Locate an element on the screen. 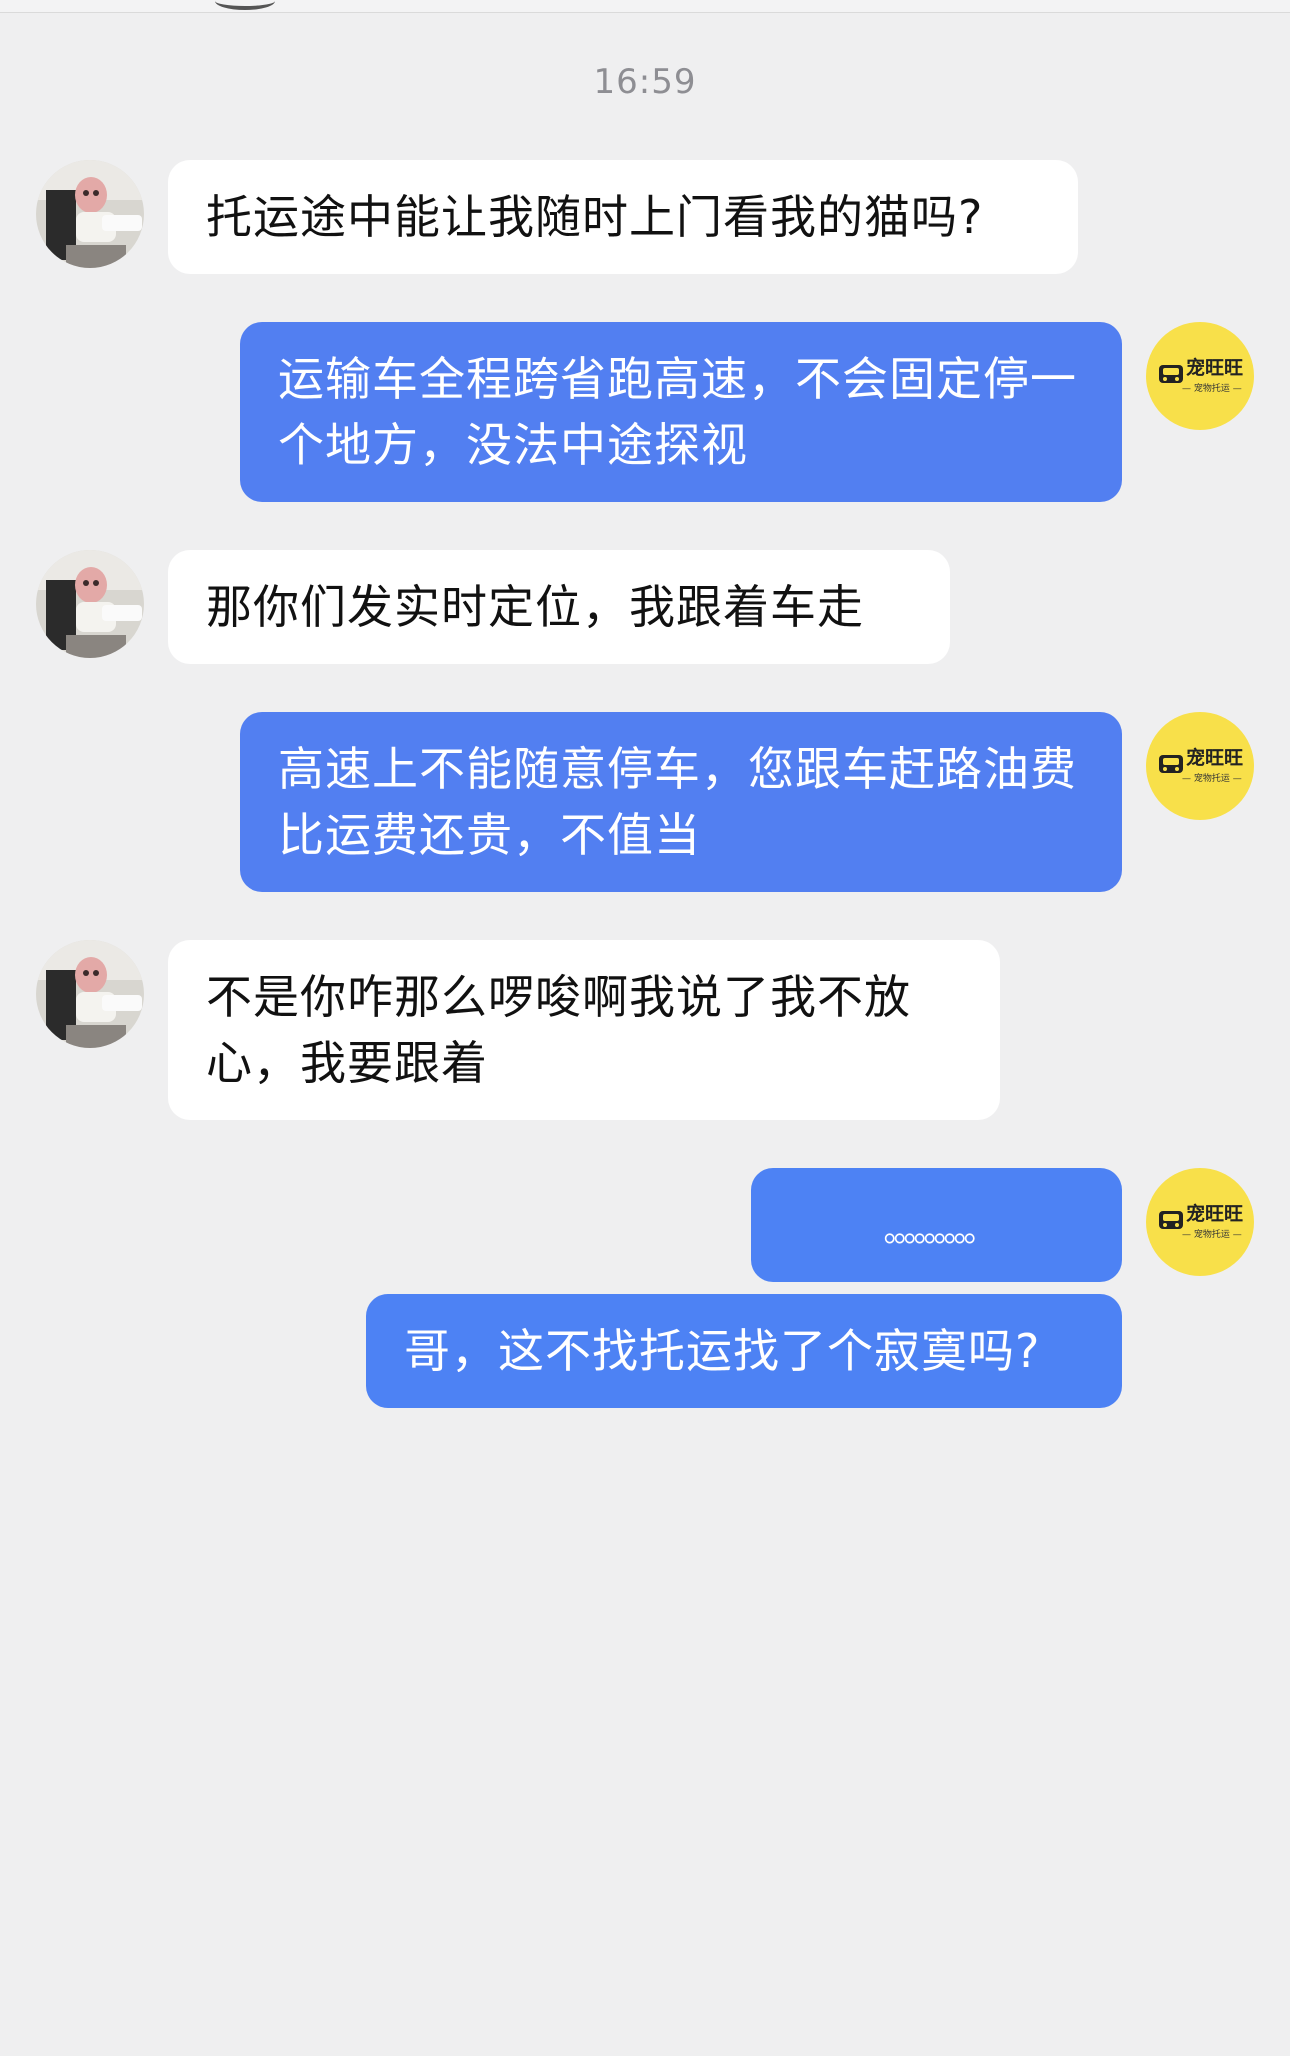 The image size is (1290, 2056). message-bubble-incoming: 不是你咋那么啰唆啊我说了我不放心，我要跟着 is located at coordinates (584, 1030).